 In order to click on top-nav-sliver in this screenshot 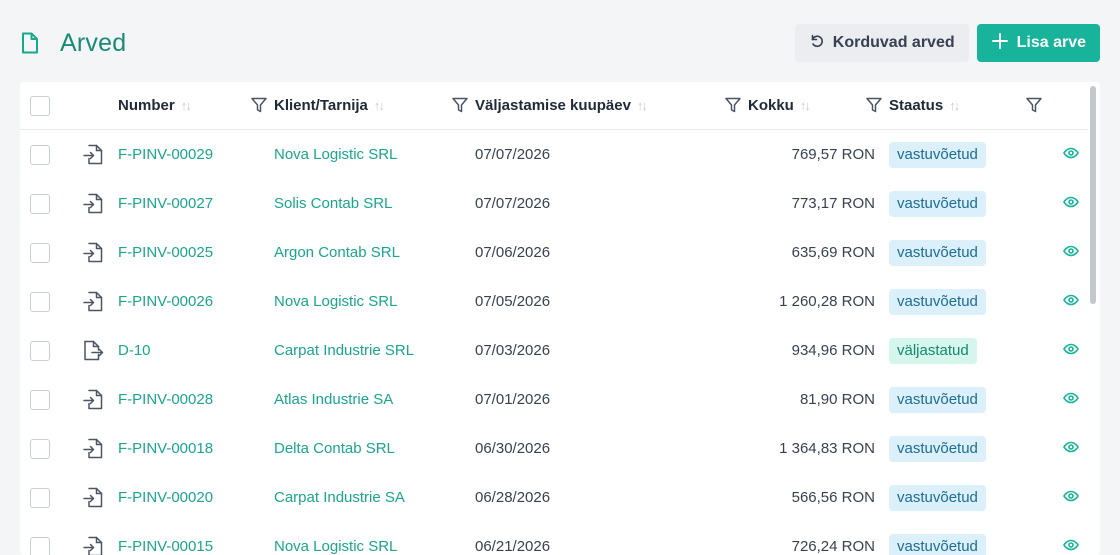, I will do `click(560, 2)`.